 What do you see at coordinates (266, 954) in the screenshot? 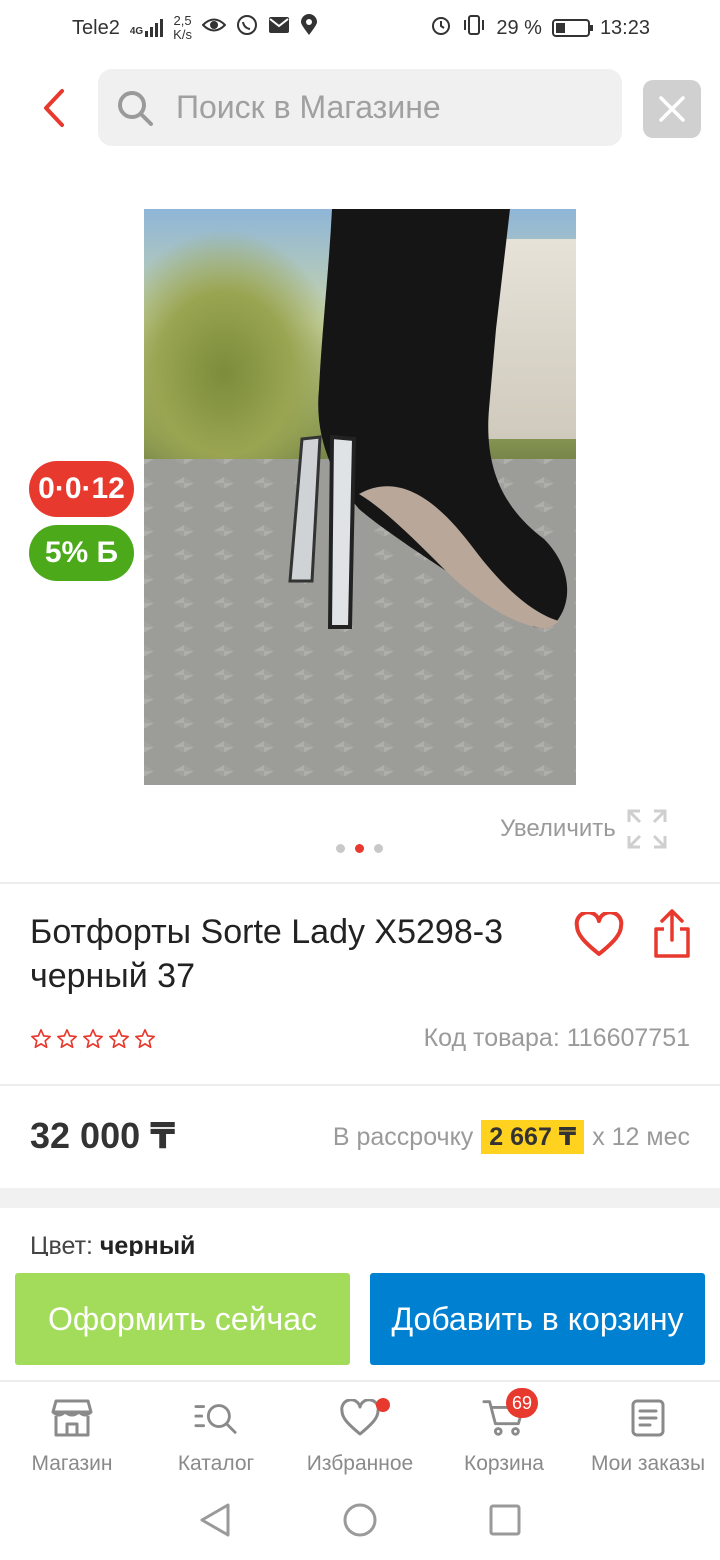
I see `product-title: Ботфорты Sorte Lady X5298-3 черный 37` at bounding box center [266, 954].